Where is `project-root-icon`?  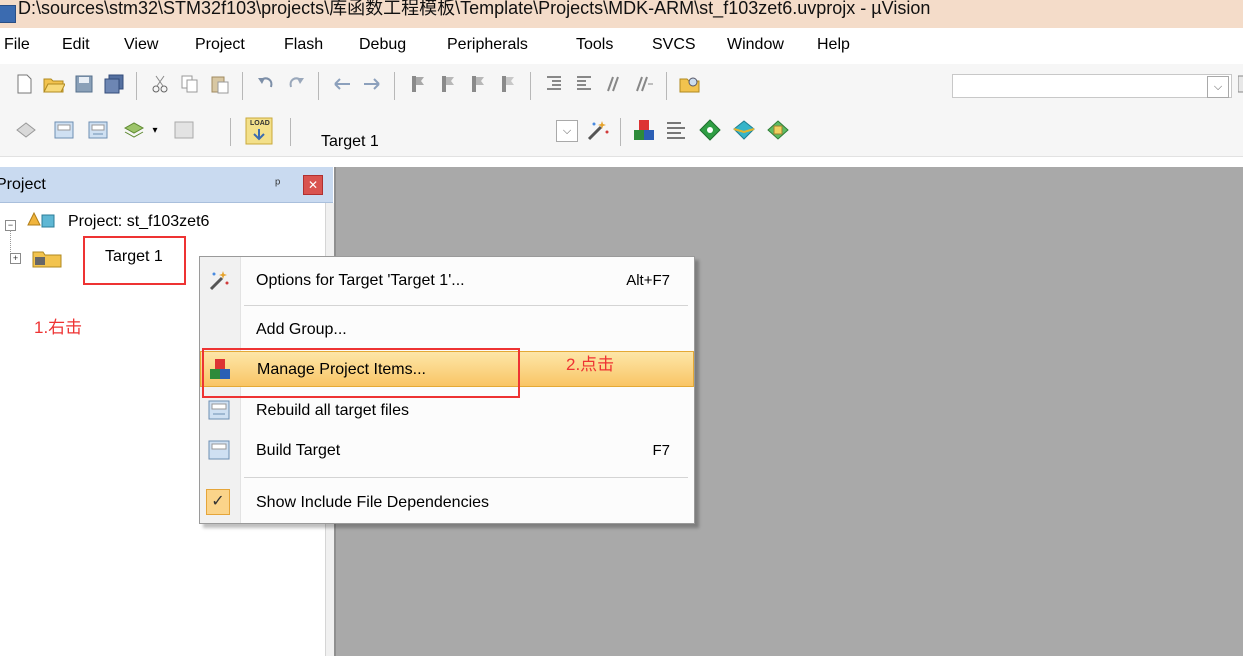
project-root-icon is located at coordinates (42, 223).